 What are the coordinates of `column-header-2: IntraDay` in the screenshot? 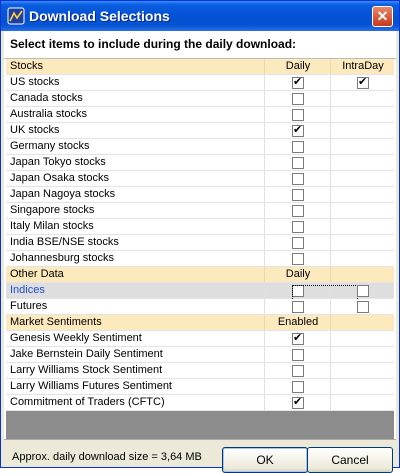 It's located at (362, 66).